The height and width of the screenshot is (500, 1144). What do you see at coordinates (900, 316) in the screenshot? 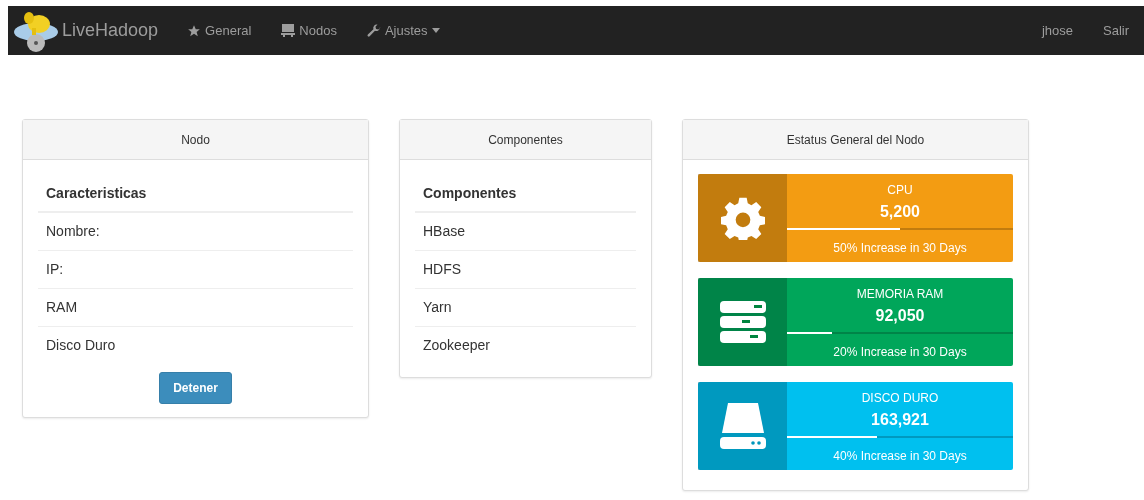
I see `stat-value: 92,050` at bounding box center [900, 316].